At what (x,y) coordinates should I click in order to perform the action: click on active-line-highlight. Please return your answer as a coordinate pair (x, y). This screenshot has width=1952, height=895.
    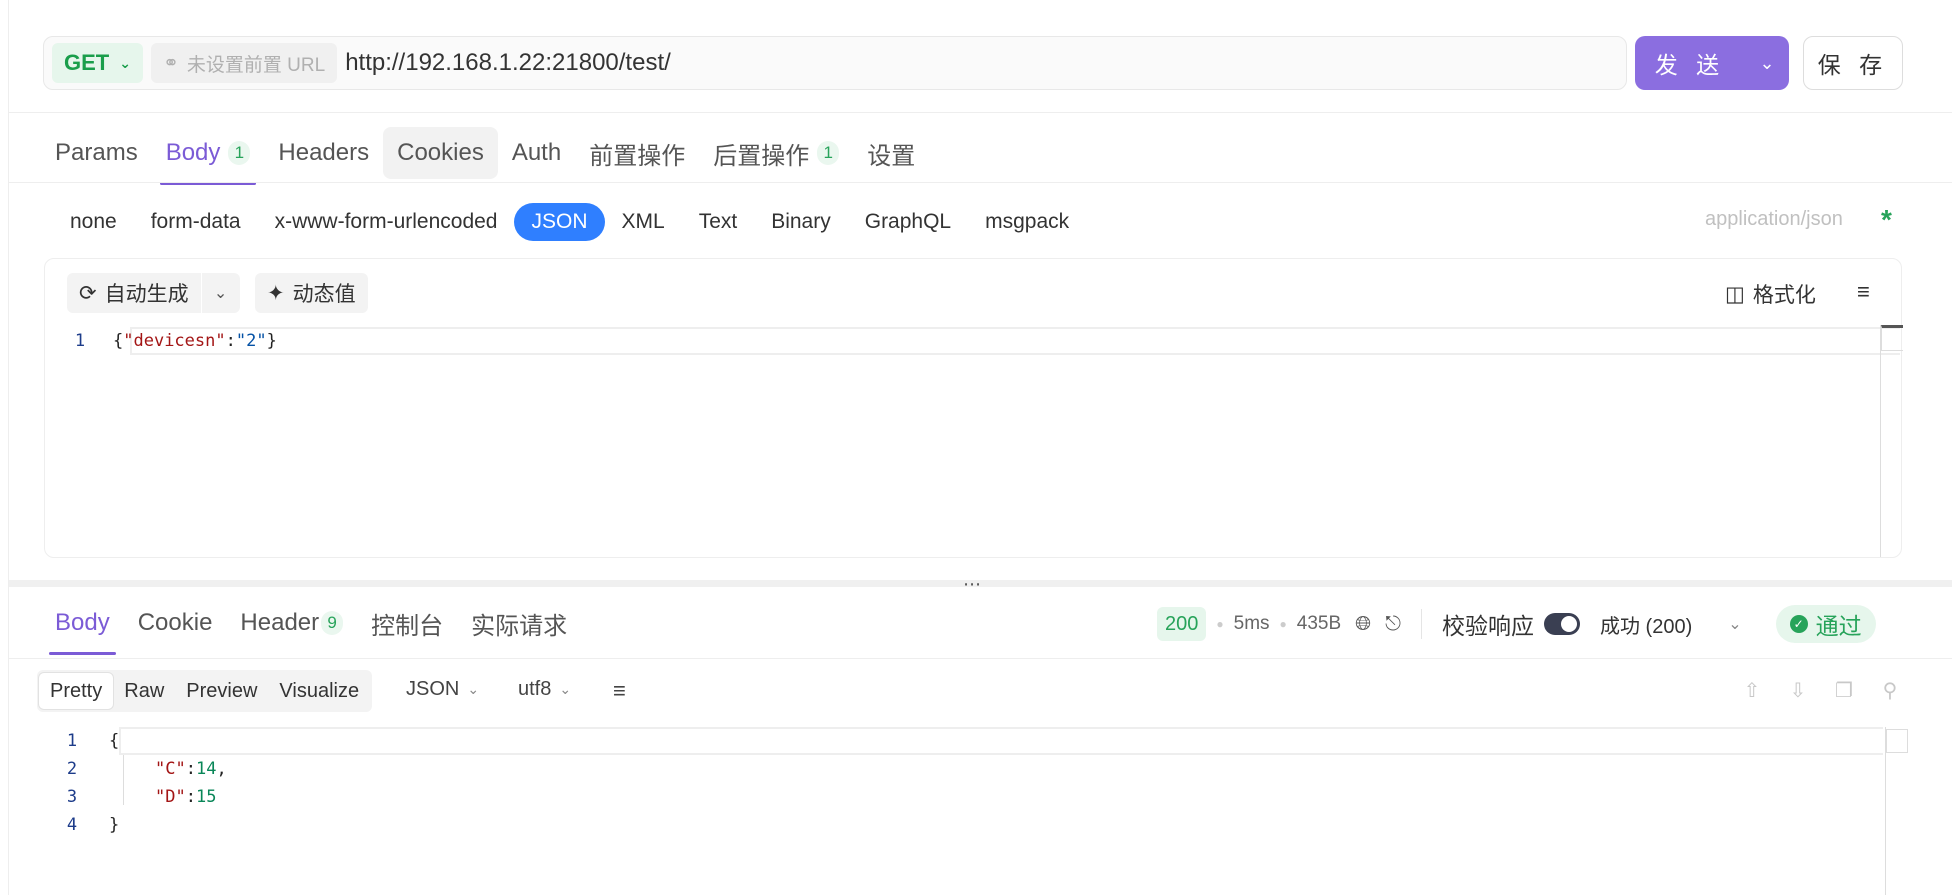
    Looking at the image, I should click on (1015, 341).